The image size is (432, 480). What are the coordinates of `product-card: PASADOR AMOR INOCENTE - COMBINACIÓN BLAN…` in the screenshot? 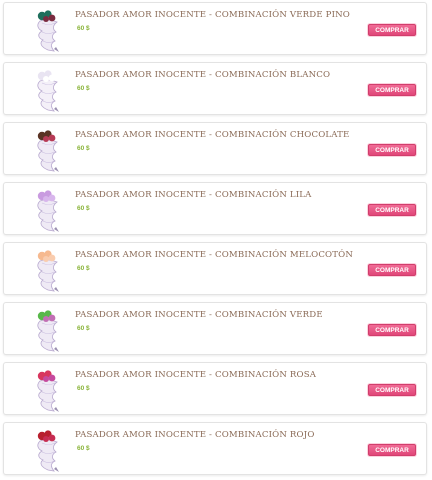 It's located at (215, 88).